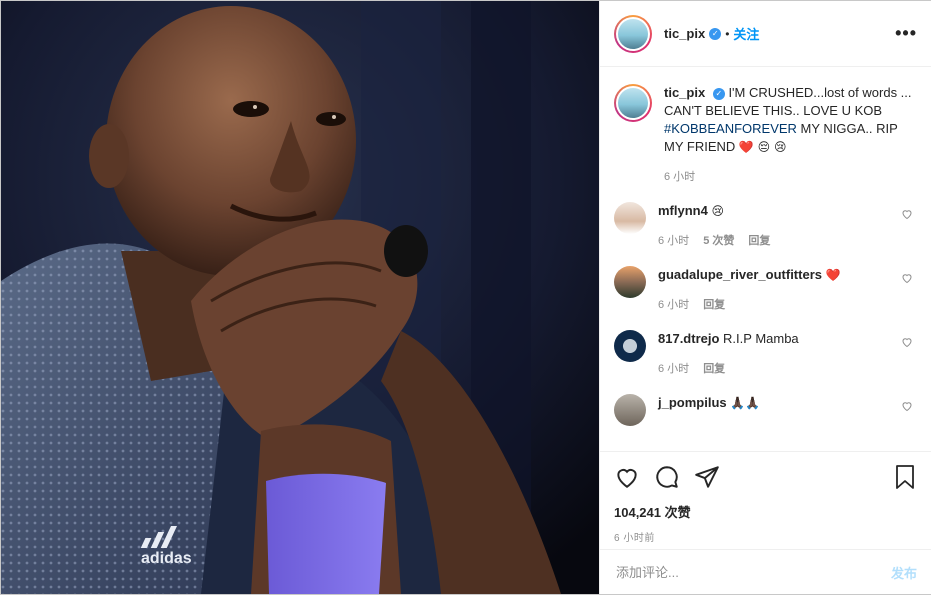 Image resolution: width=931 pixels, height=595 pixels. What do you see at coordinates (718, 241) in the screenshot?
I see `comment-likes: 5 次赞` at bounding box center [718, 241].